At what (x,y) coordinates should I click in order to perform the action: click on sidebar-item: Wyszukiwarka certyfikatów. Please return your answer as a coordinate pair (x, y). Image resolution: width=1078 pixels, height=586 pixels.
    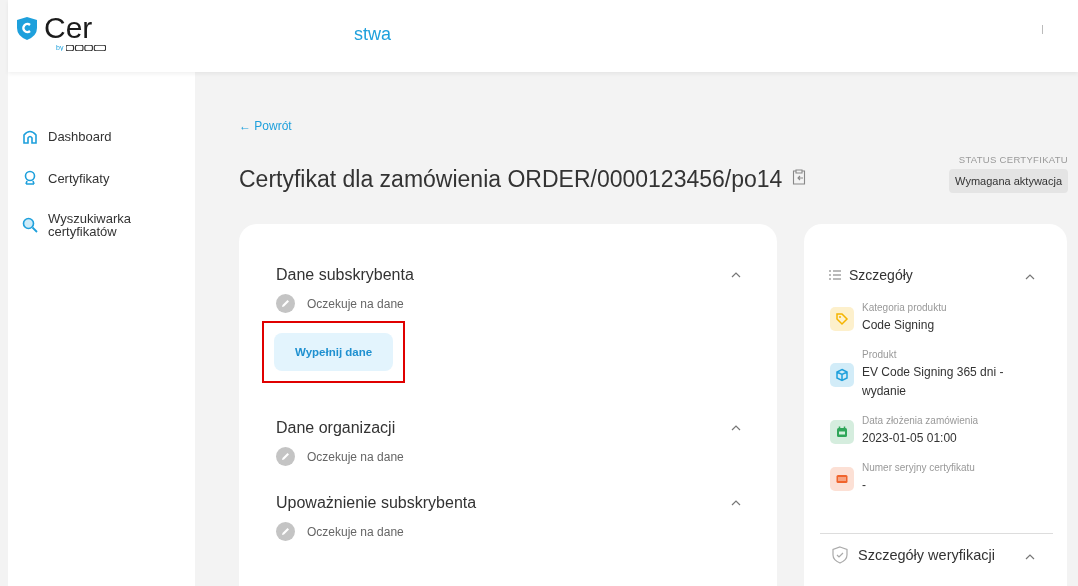
    Looking at the image, I should click on (101, 225).